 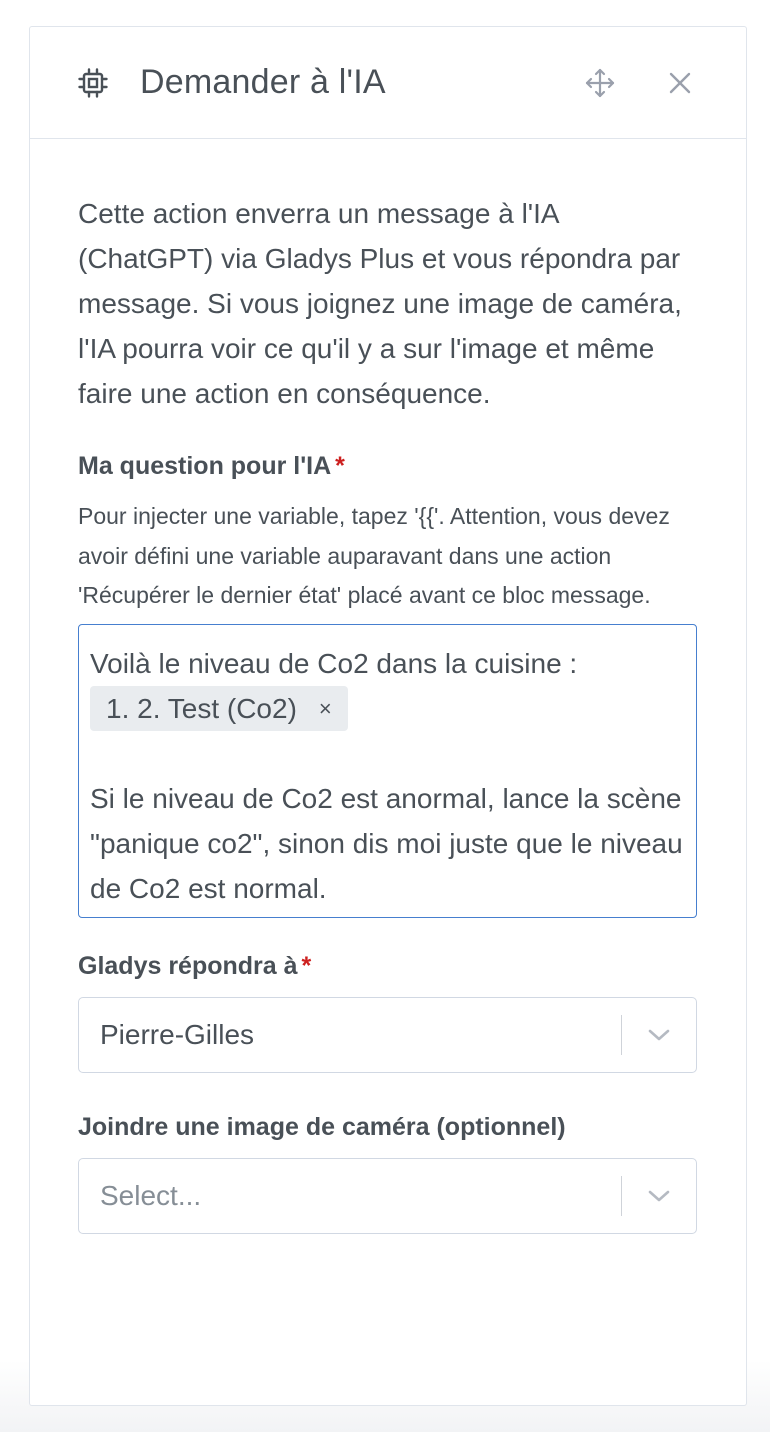 I want to click on variable-tag-label: 1. 2. Test (Co2), so click(x=201, y=708).